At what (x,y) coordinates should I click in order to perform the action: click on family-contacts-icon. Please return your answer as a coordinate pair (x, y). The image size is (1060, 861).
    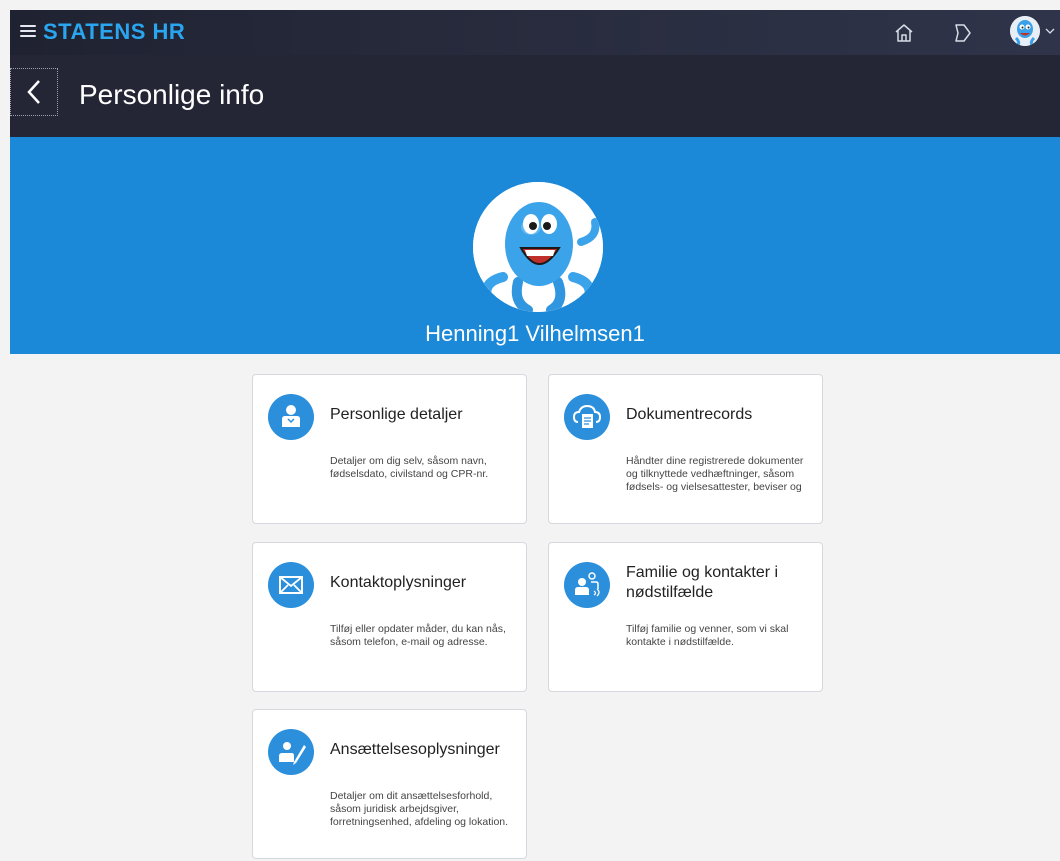
    Looking at the image, I should click on (587, 585).